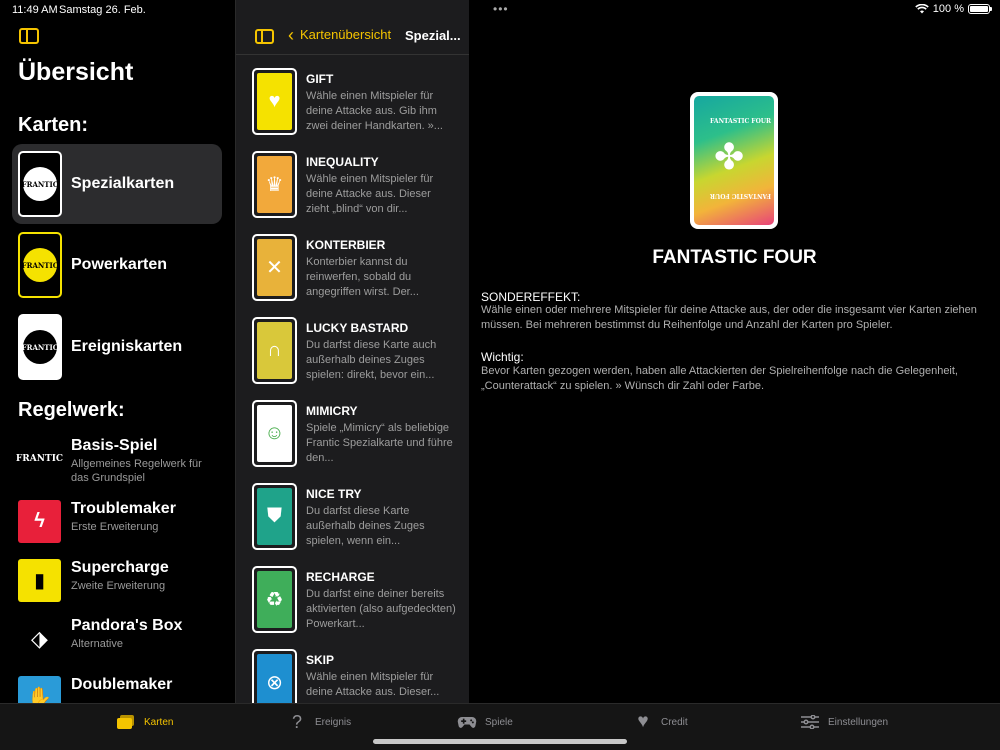 The width and height of the screenshot is (1000, 750). Describe the element at coordinates (320, 79) in the screenshot. I see `card-name: GIFT` at that location.